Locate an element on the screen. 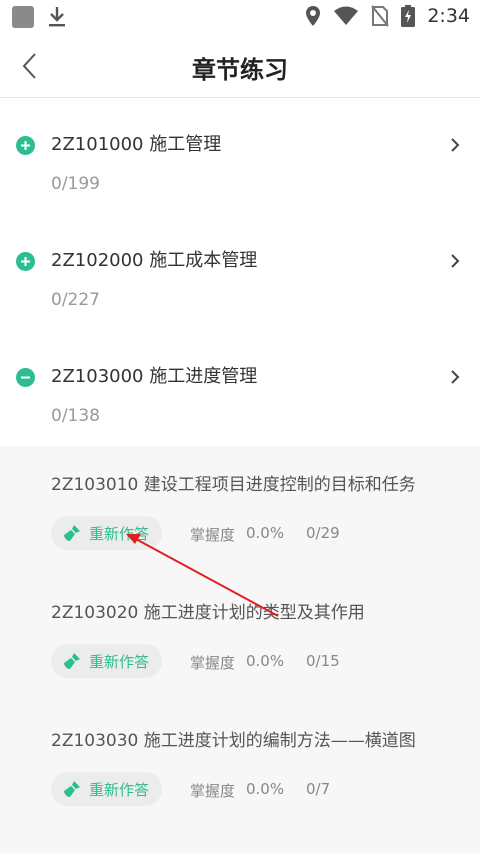 The width and height of the screenshot is (480, 853). no-sim-icon is located at coordinates (380, 16).